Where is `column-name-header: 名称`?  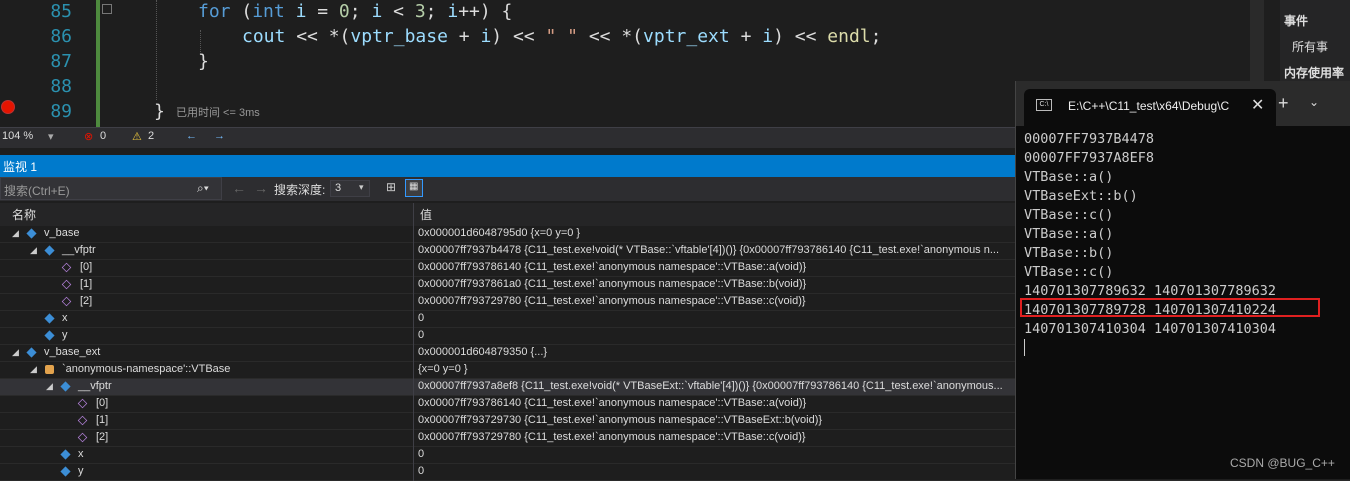
column-name-header: 名称 is located at coordinates (24, 214).